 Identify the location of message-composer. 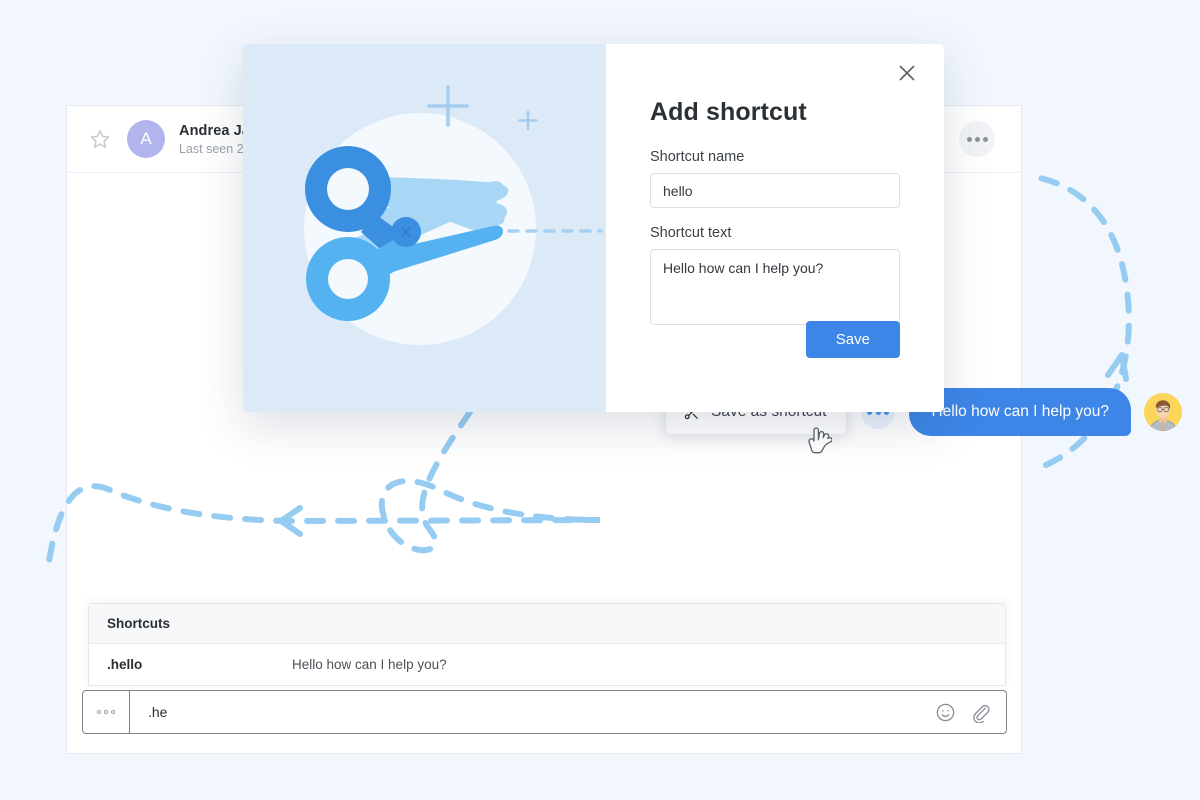
(544, 712).